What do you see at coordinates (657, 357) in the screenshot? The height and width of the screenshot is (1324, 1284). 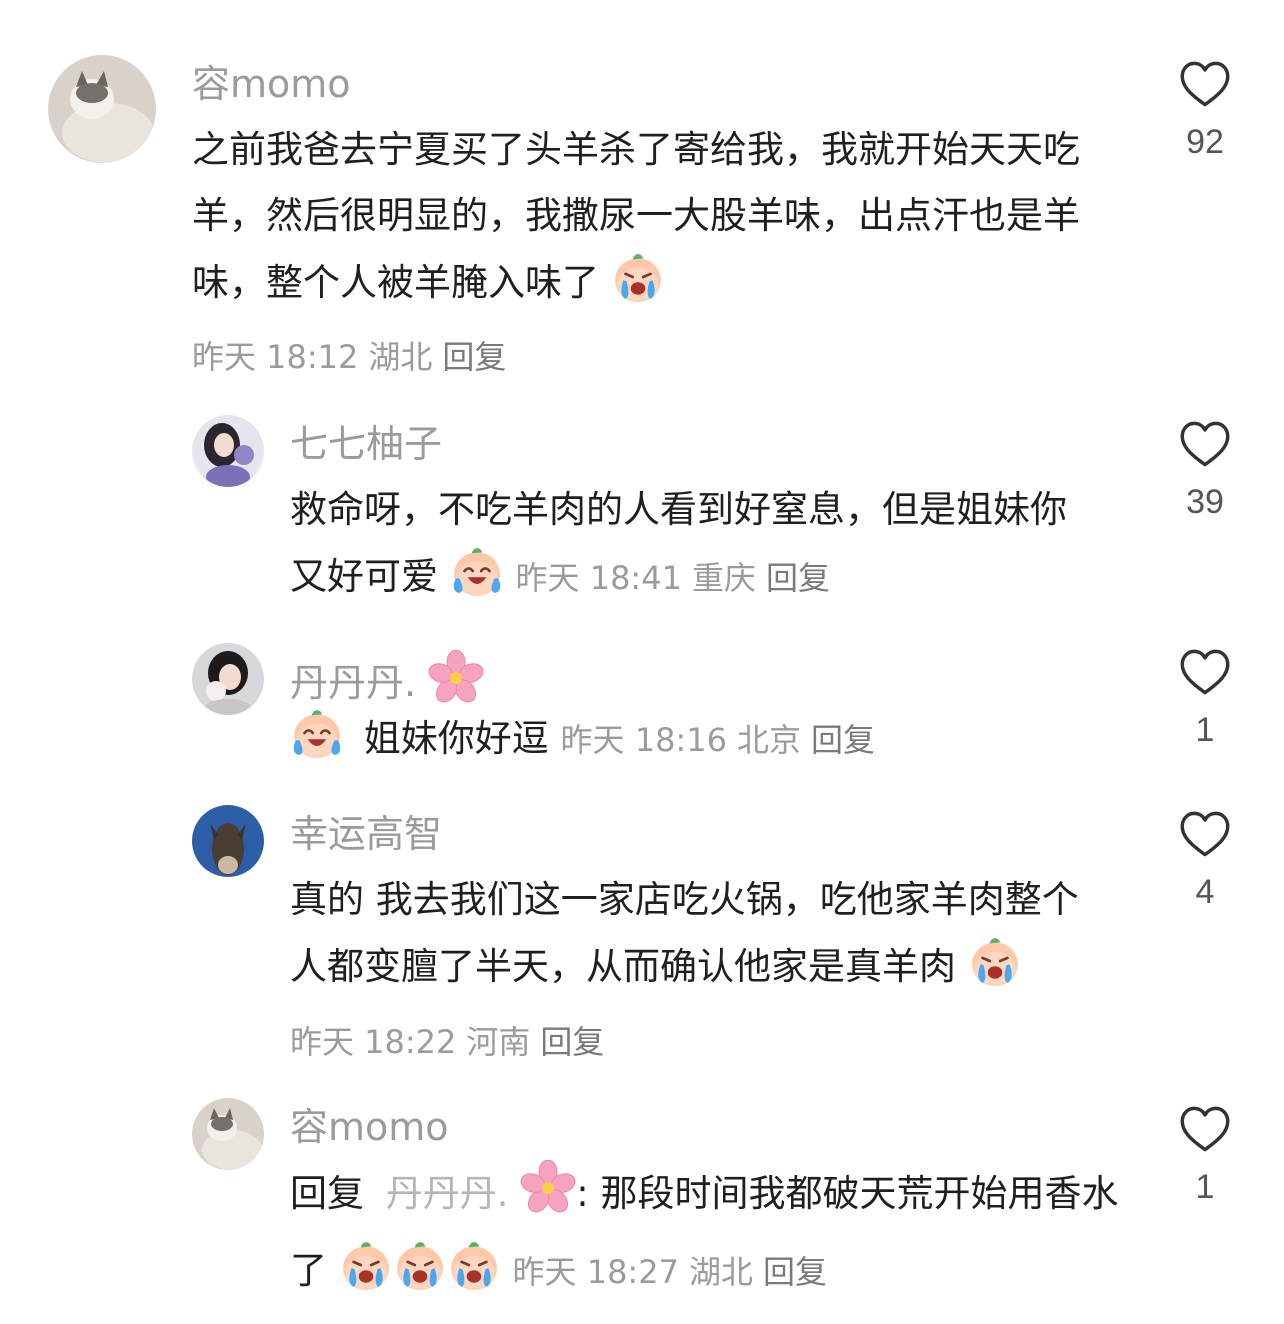 I see `comment-meta: 昨天 18:12 湖北 回复` at bounding box center [657, 357].